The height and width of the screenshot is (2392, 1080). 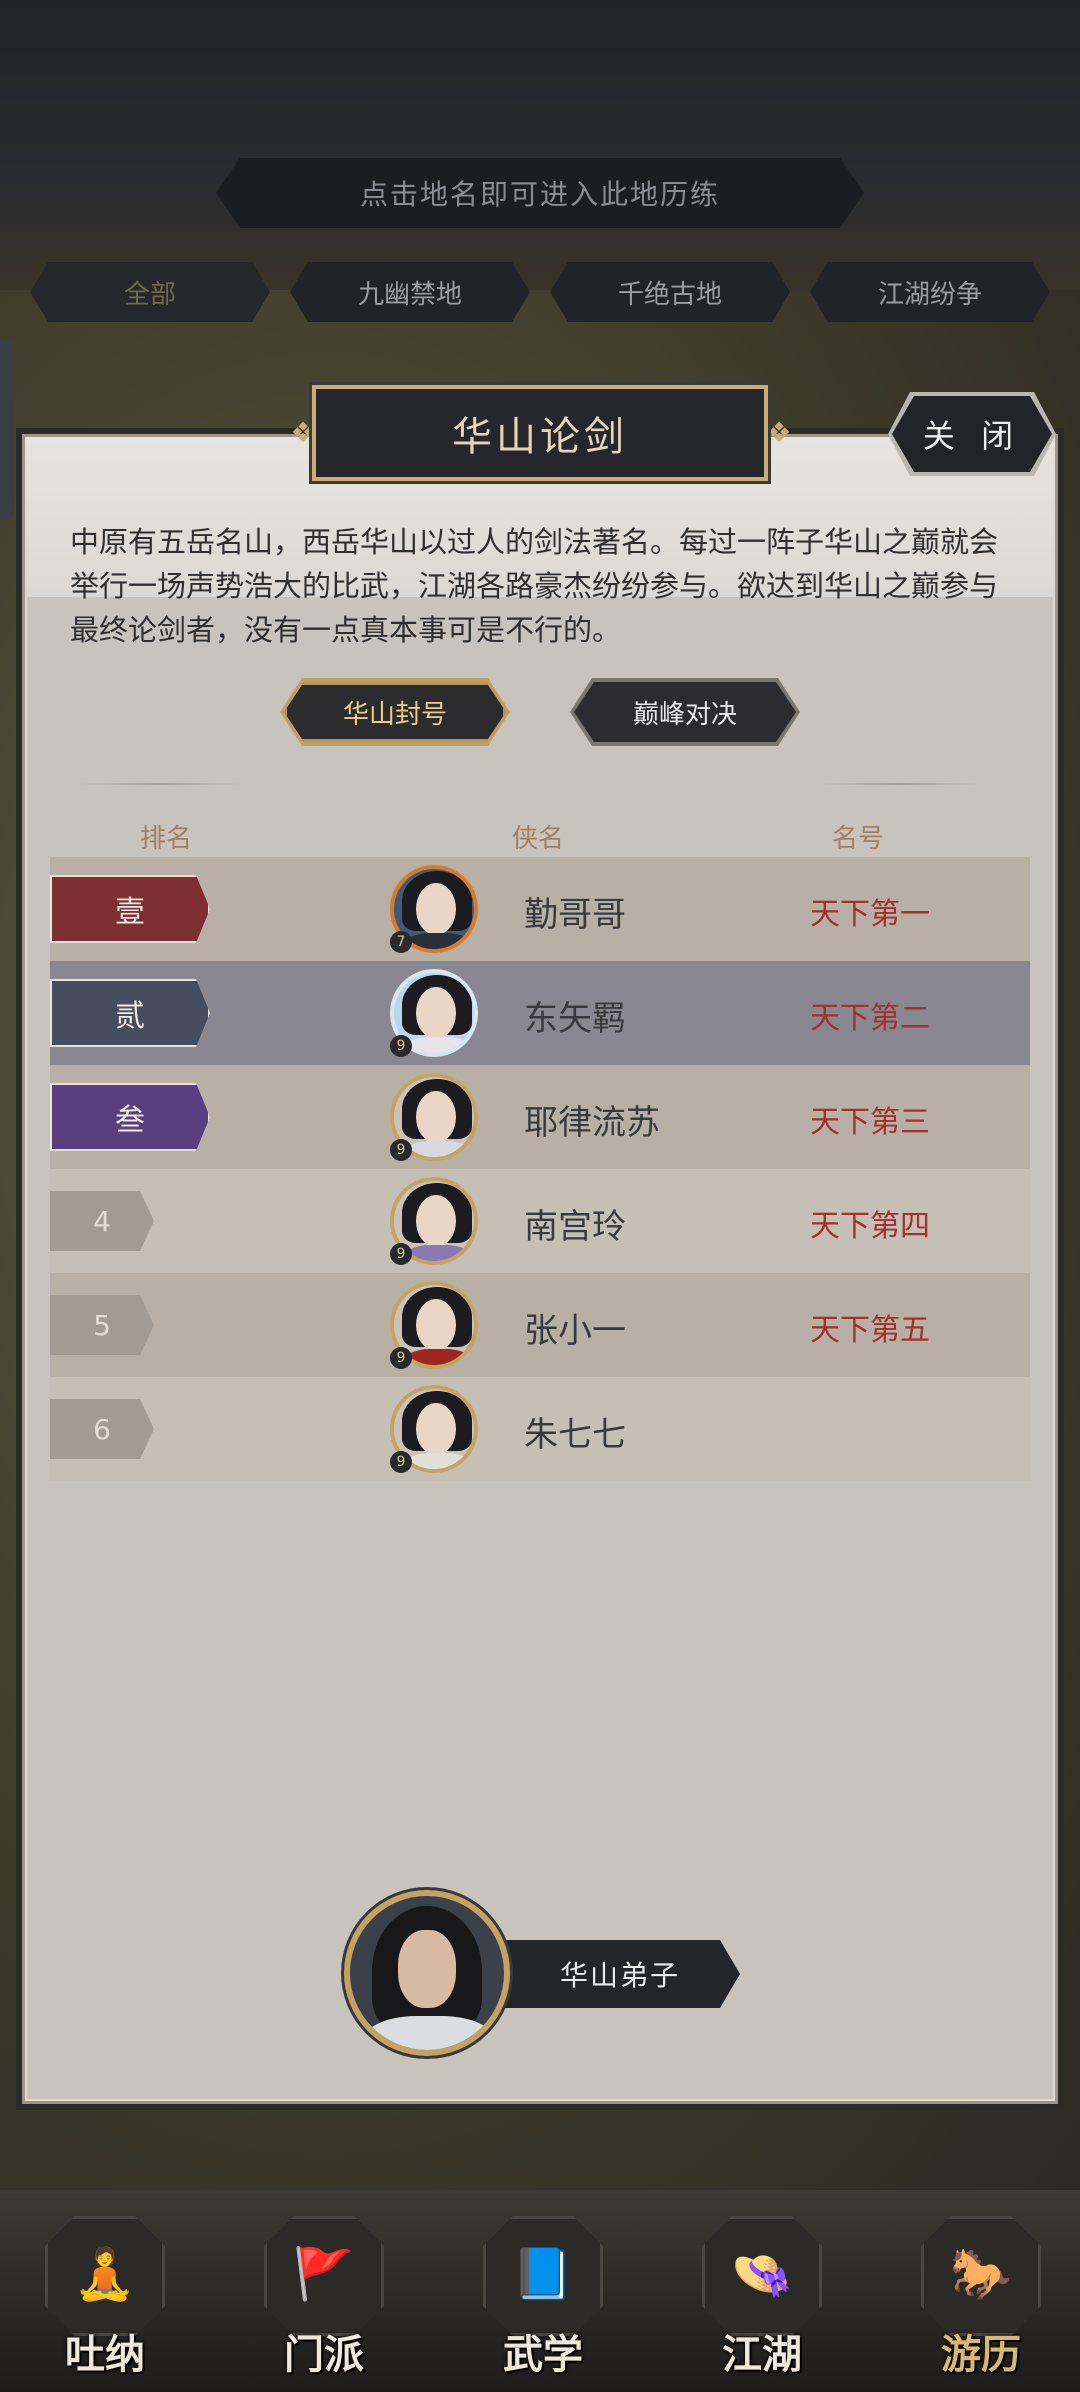 I want to click on filter-tab-all: 全部, so click(x=150, y=292).